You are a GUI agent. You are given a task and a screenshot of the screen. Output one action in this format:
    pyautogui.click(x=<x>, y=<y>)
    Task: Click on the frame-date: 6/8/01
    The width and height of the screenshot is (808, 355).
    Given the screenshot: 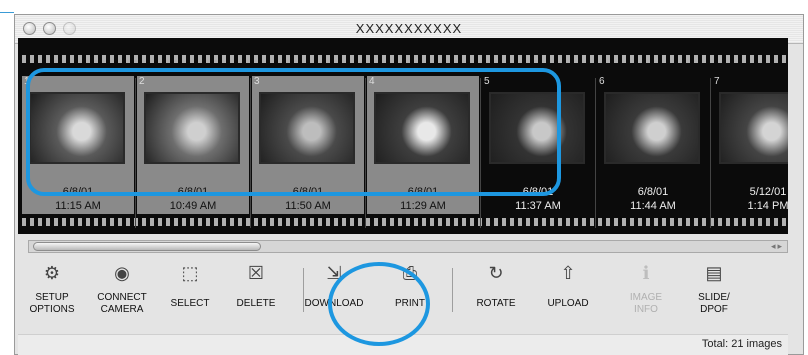 What is the action you would take?
    pyautogui.click(x=653, y=192)
    